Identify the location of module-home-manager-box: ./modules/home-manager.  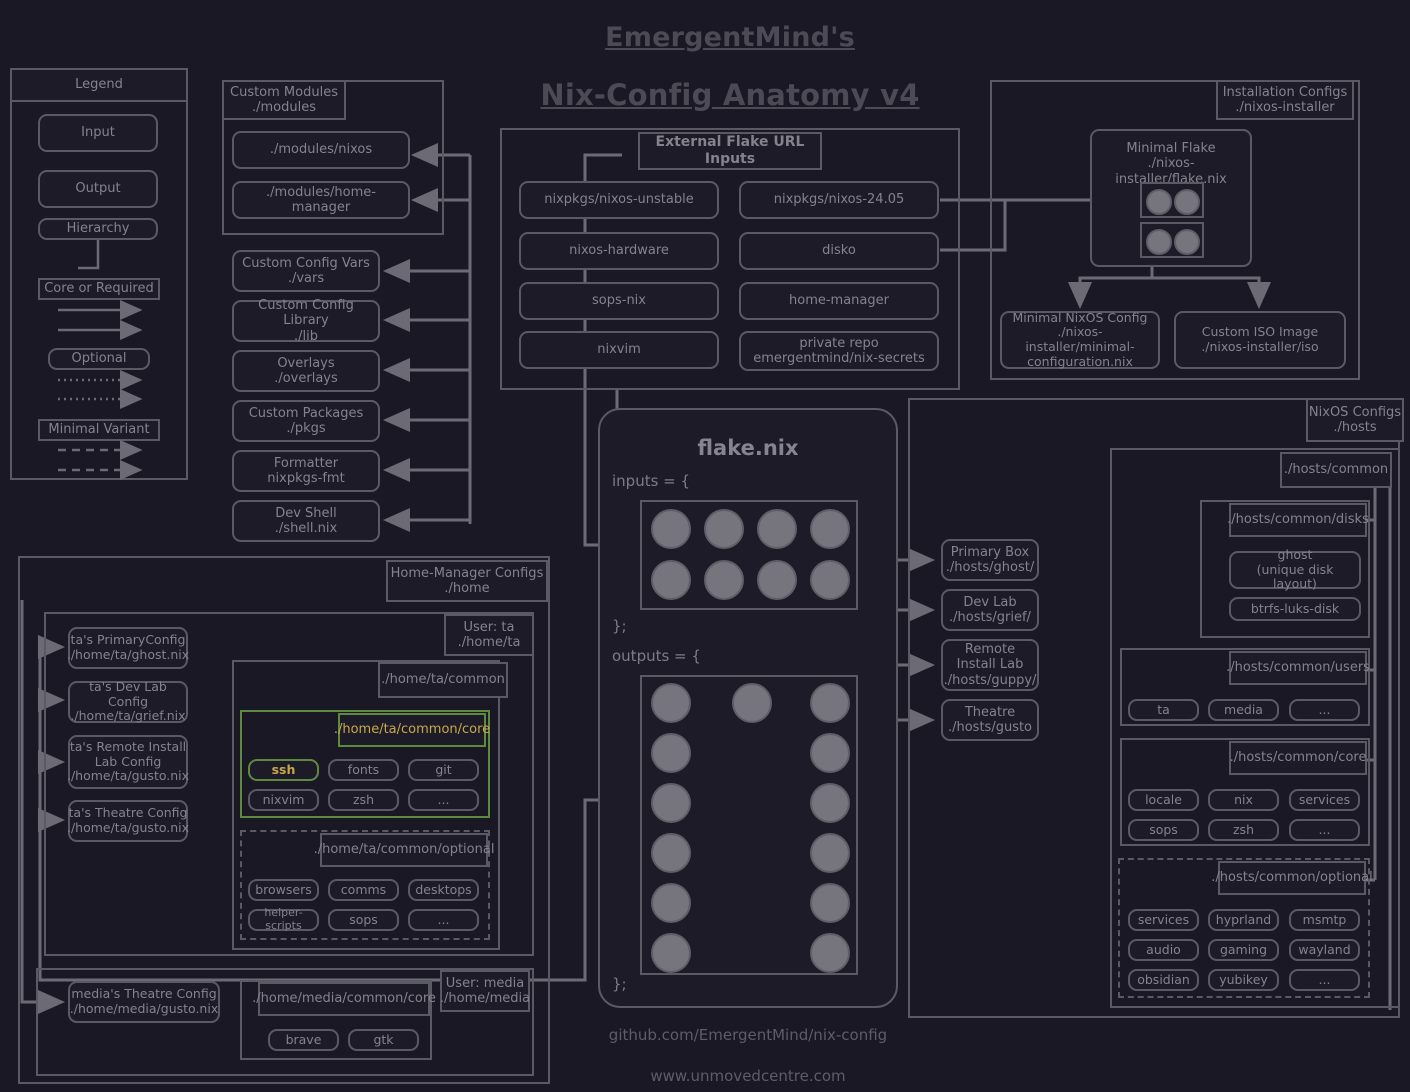
(321, 200).